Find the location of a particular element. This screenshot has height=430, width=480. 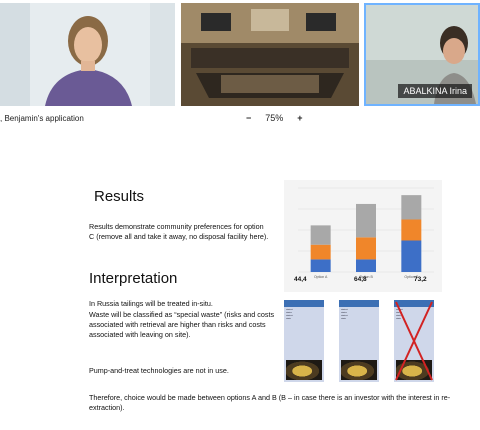

option-c-panel: ▪▪▪▪▪▪▪▪▪▪▪▪▪▪▪▪▪▪▪▪▪▪▪▪▪▪▪▪▪ is located at coordinates (414, 341).